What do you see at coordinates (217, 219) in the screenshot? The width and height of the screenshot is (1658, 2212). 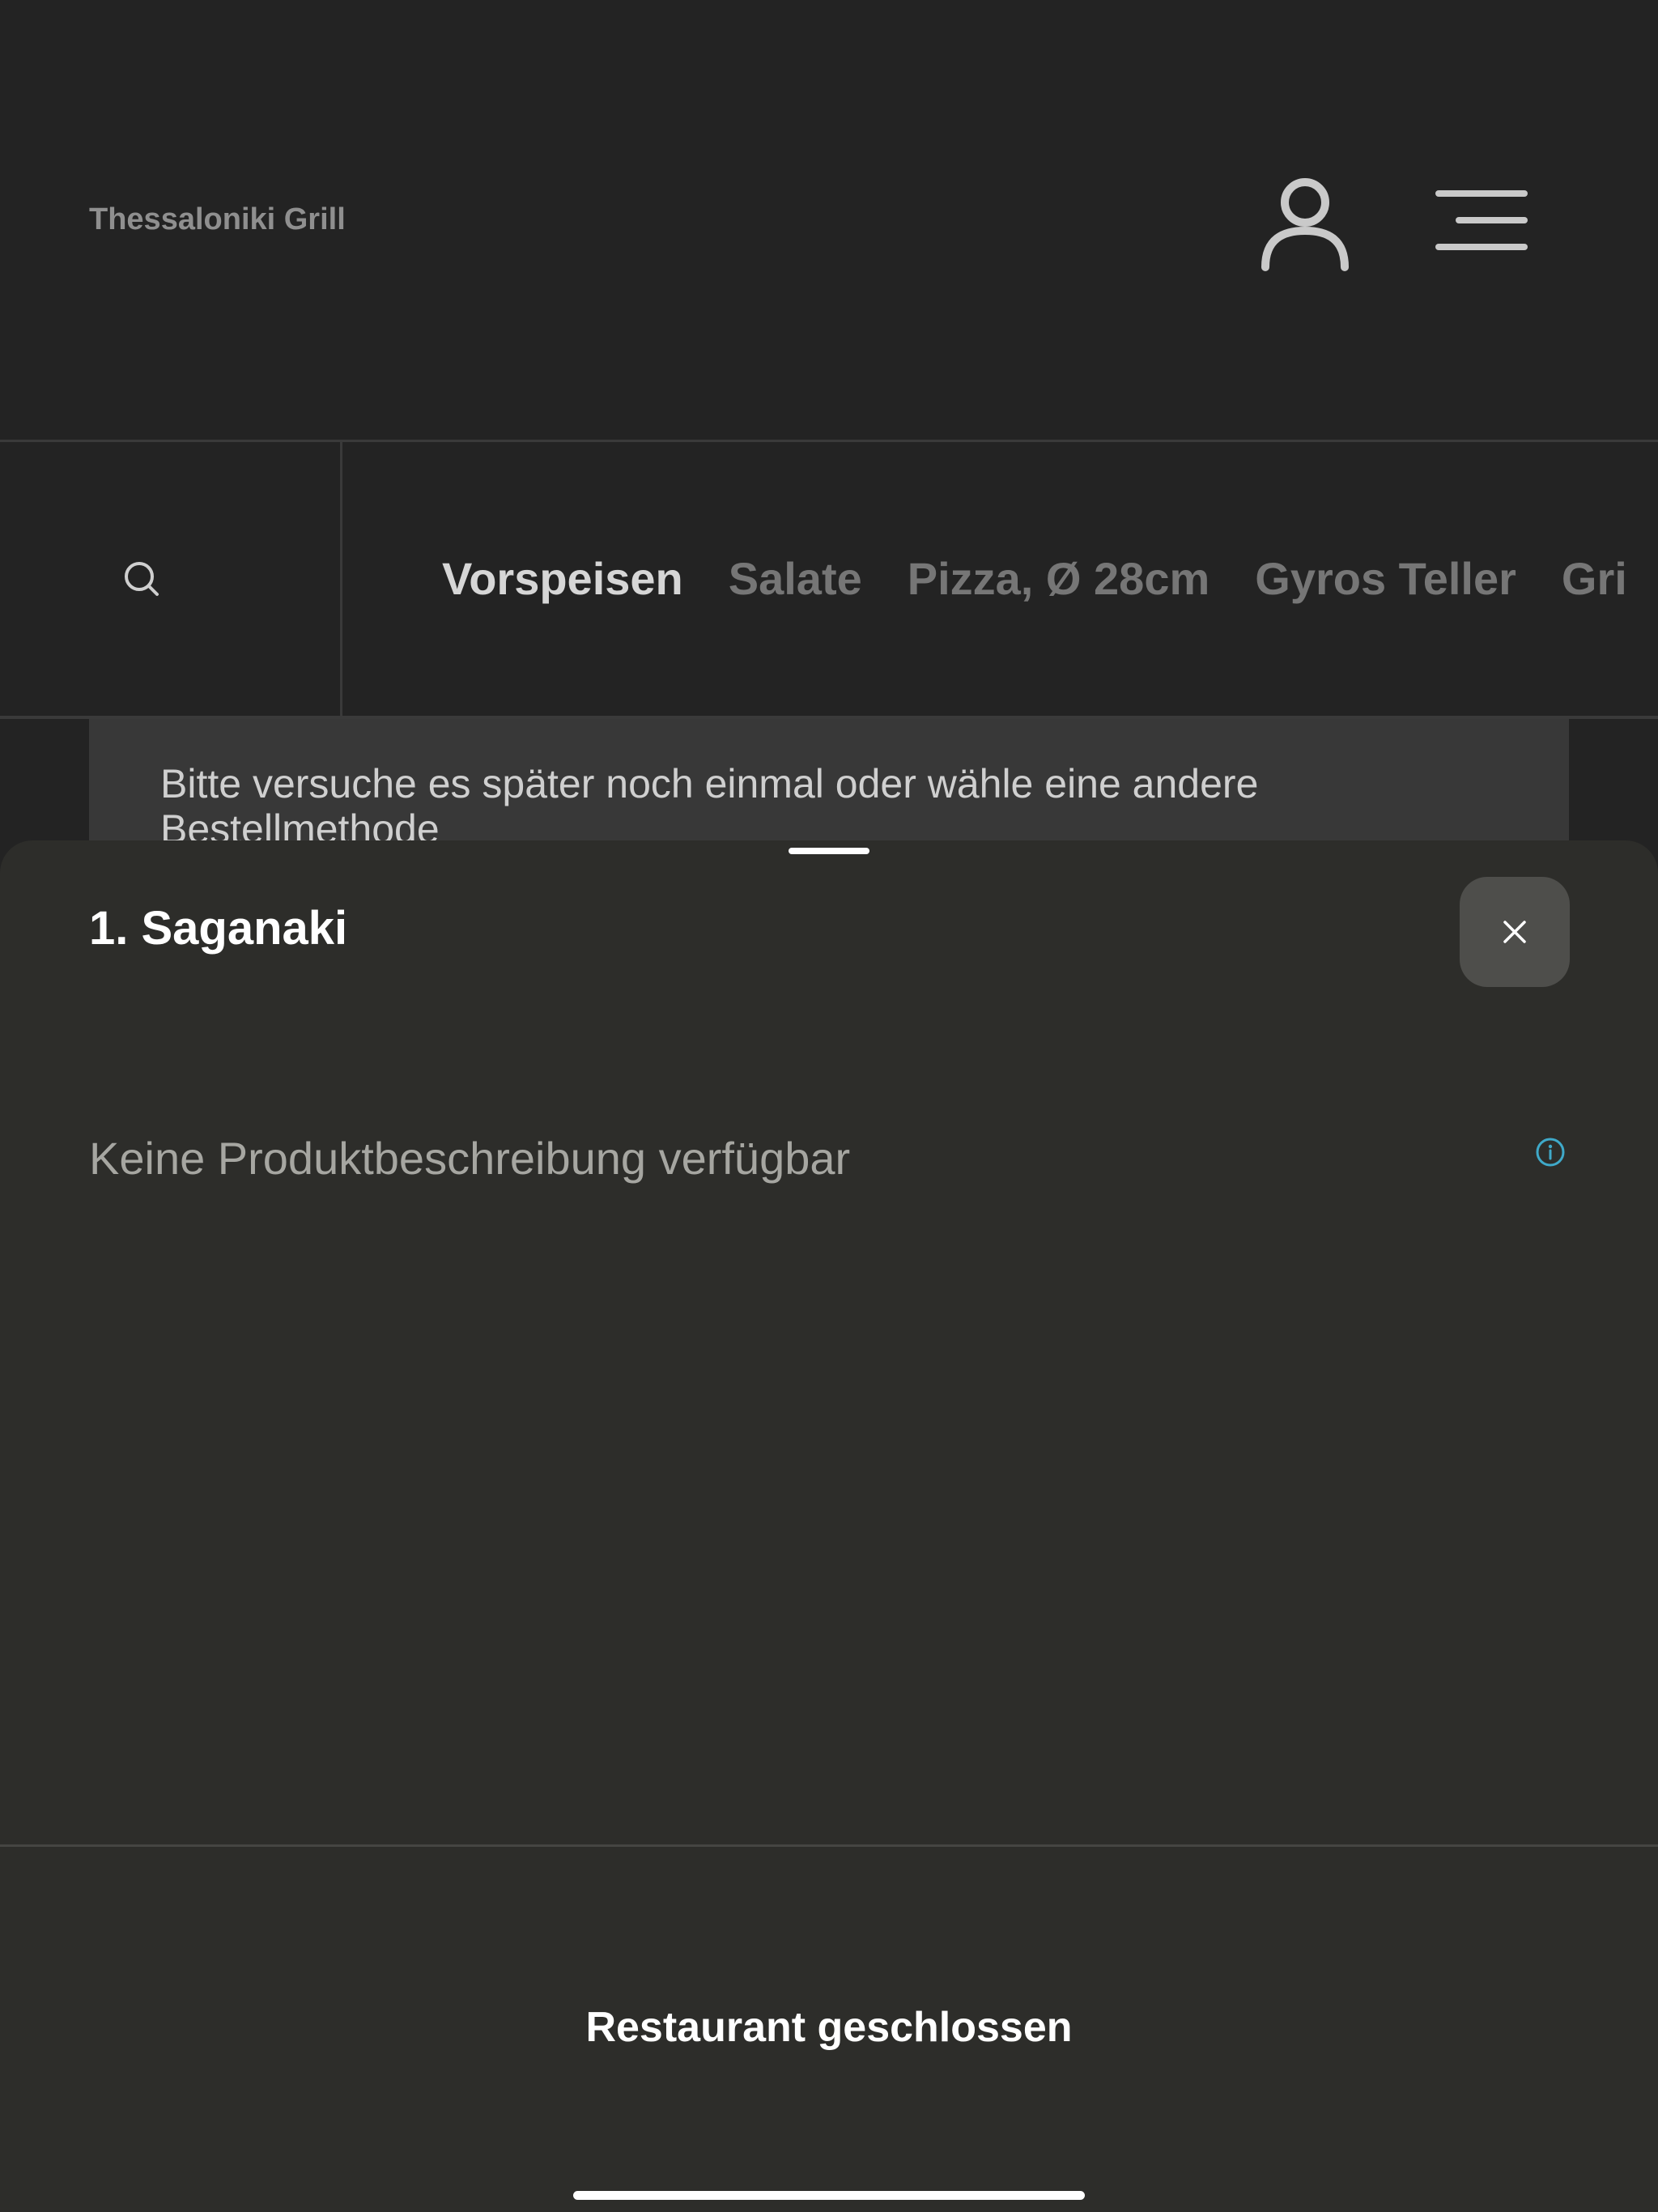 I see `restaurant-name: Thessaloniki Grill` at bounding box center [217, 219].